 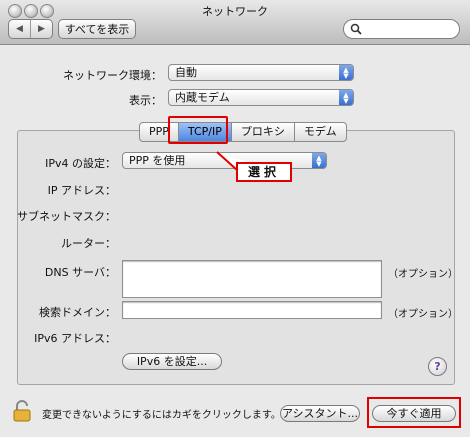 I want to click on back-button: ◀, so click(x=19, y=29).